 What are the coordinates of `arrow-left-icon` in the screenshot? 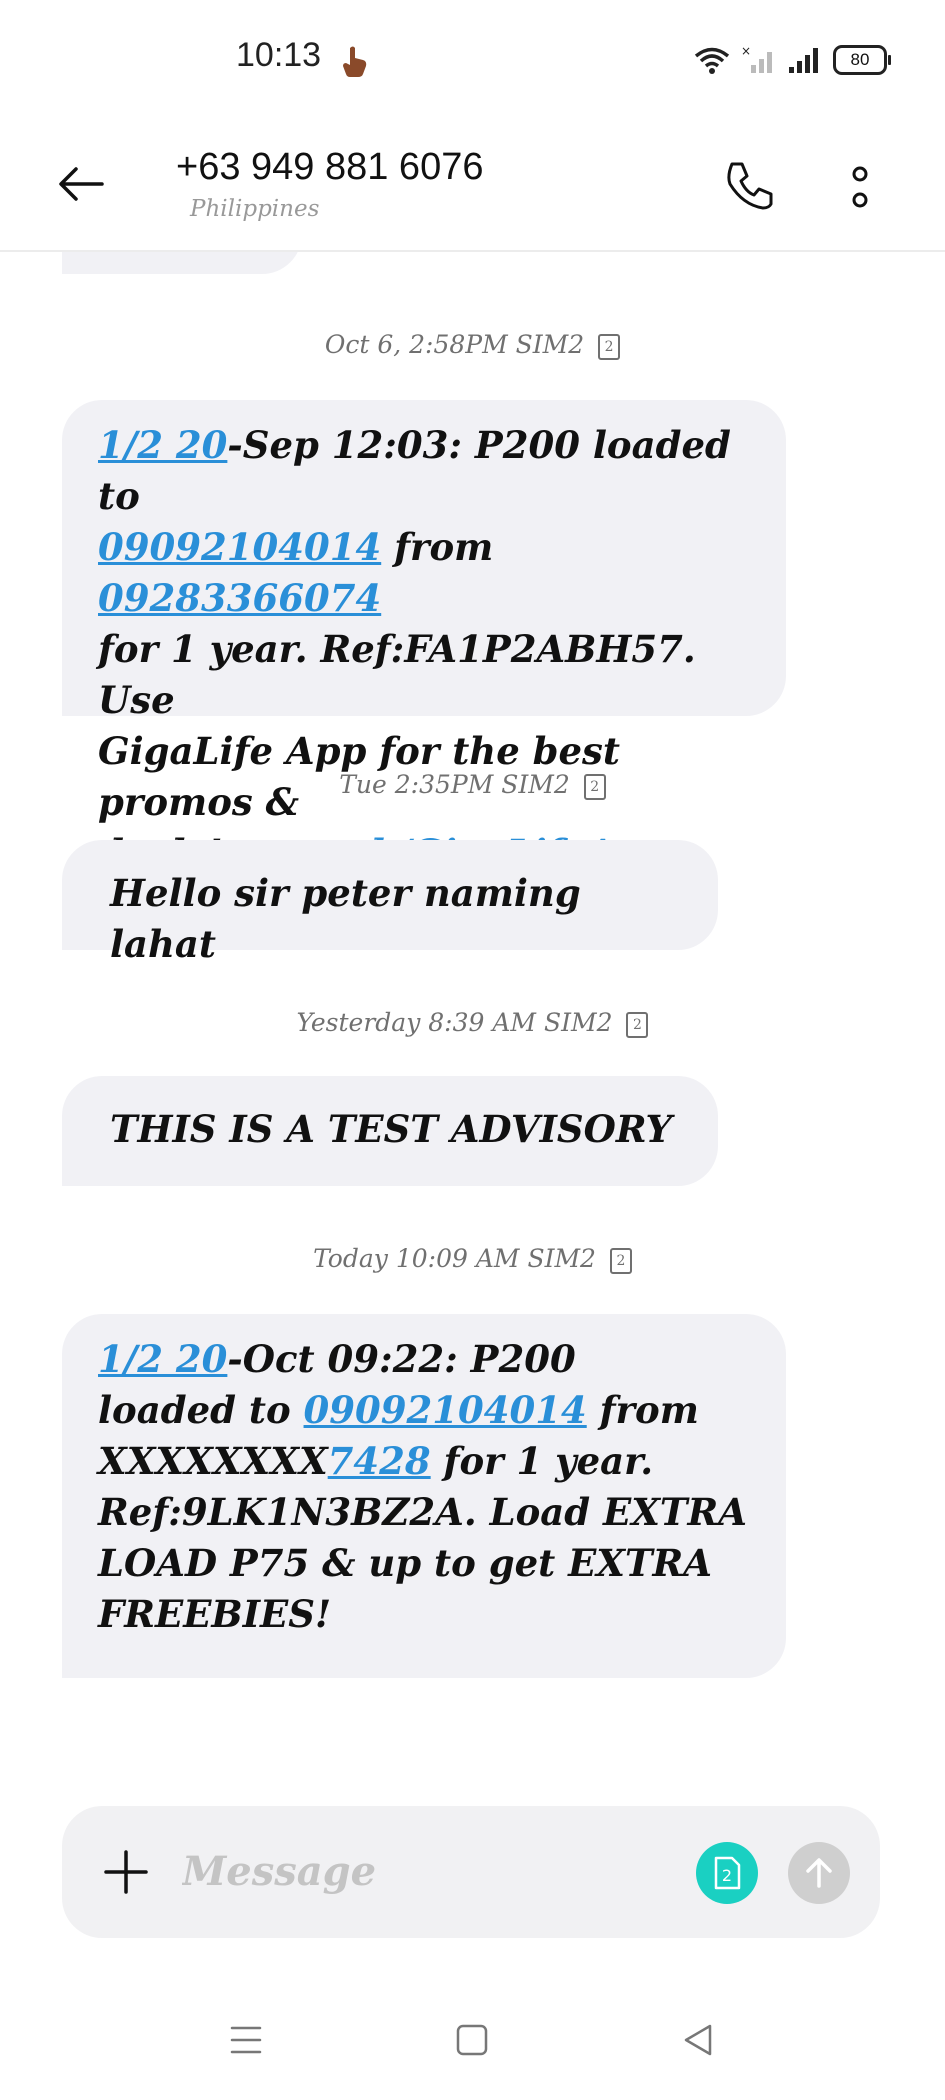 It's located at (81, 184).